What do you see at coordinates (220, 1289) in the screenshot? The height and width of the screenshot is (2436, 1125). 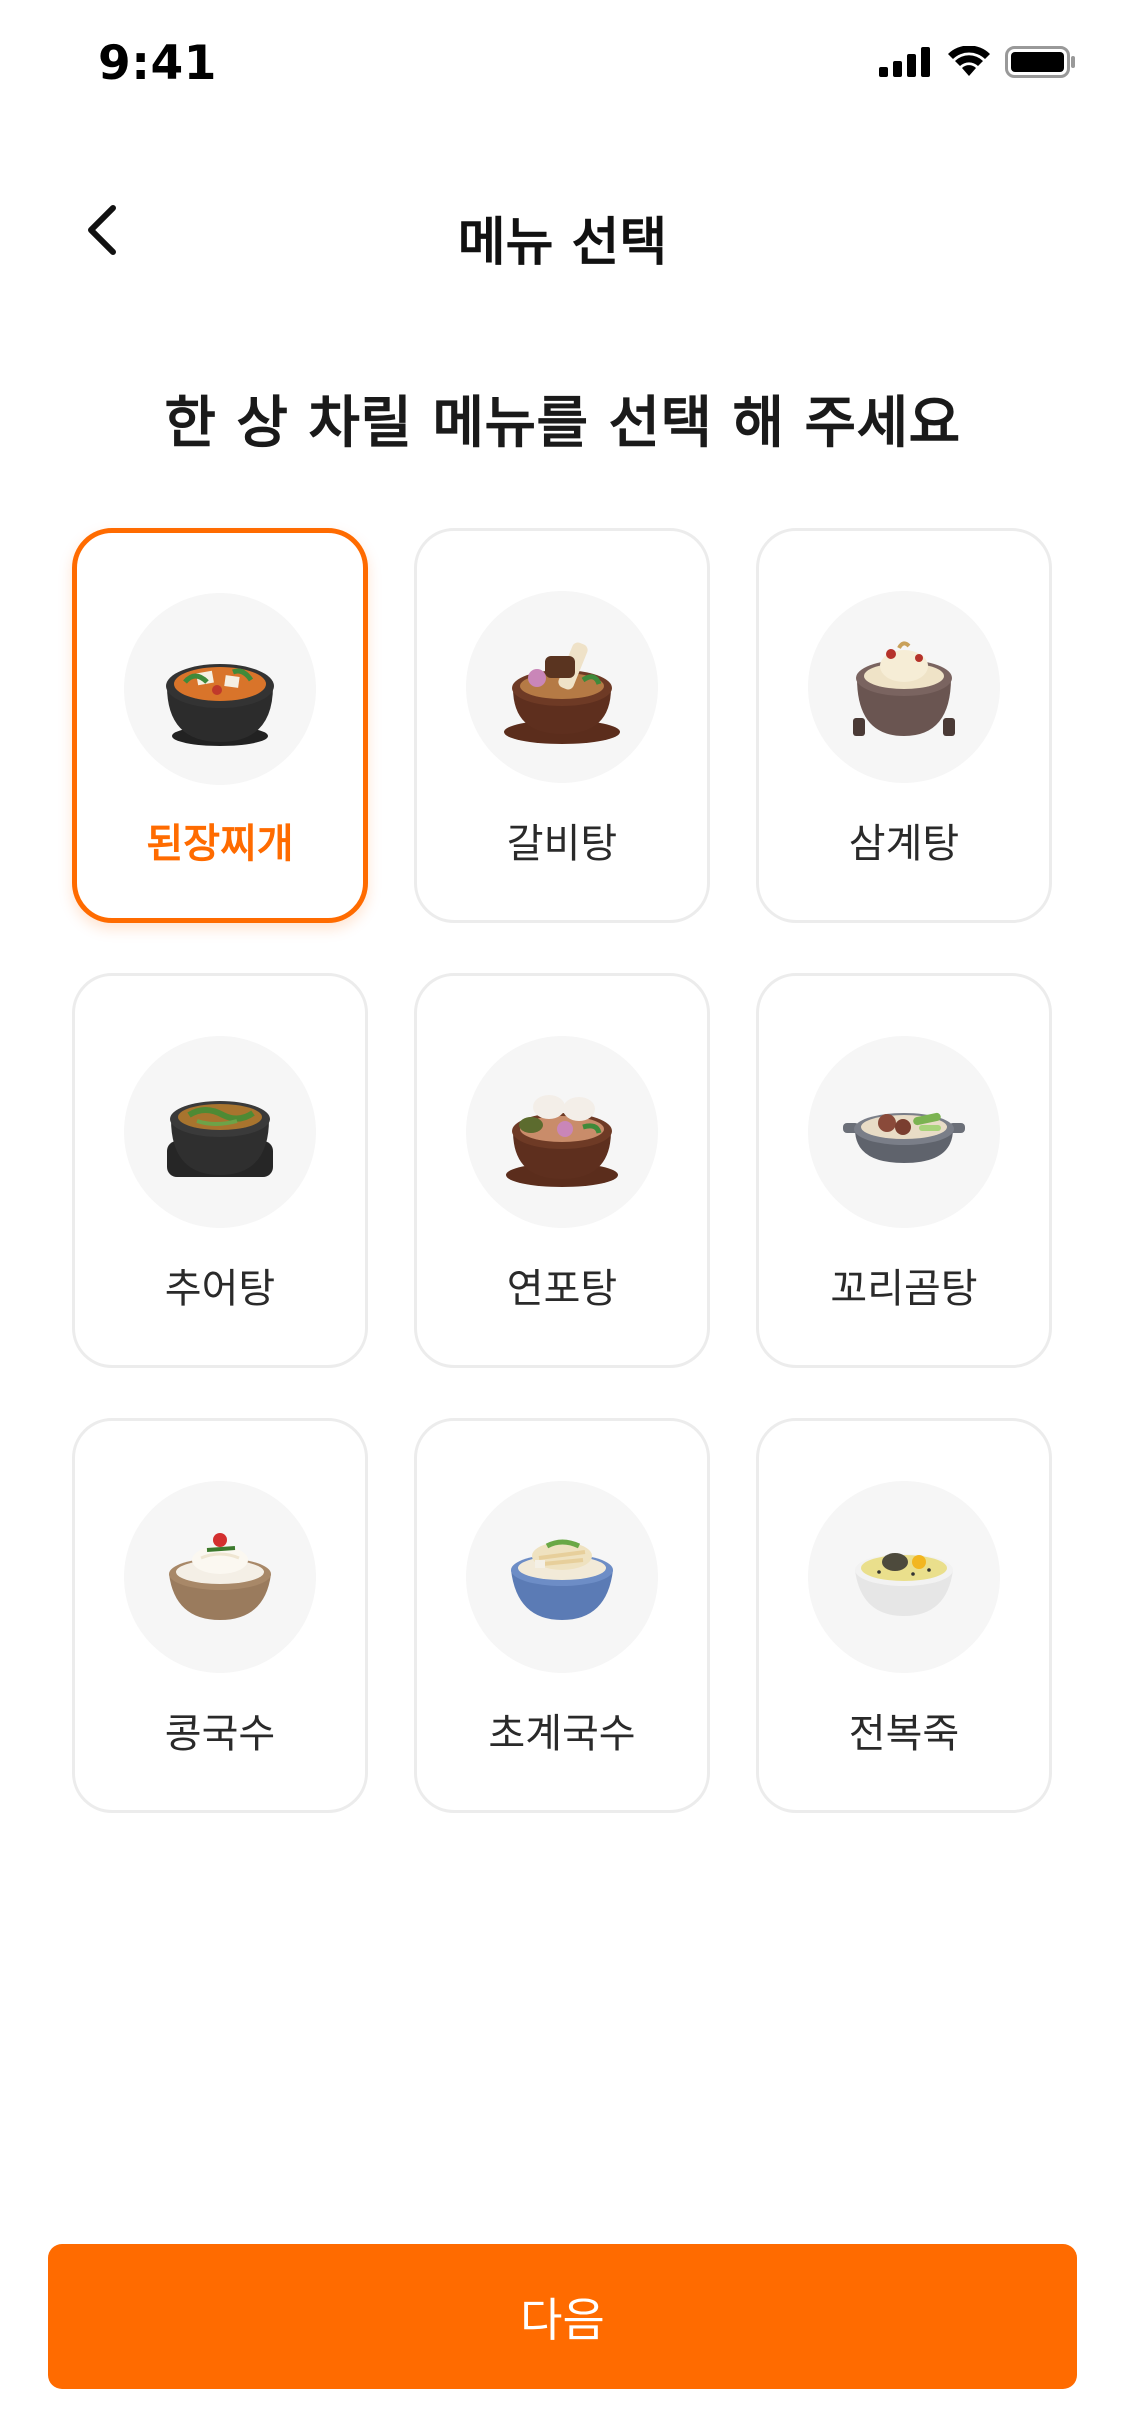 I see `menu-card-label: 추어탕` at bounding box center [220, 1289].